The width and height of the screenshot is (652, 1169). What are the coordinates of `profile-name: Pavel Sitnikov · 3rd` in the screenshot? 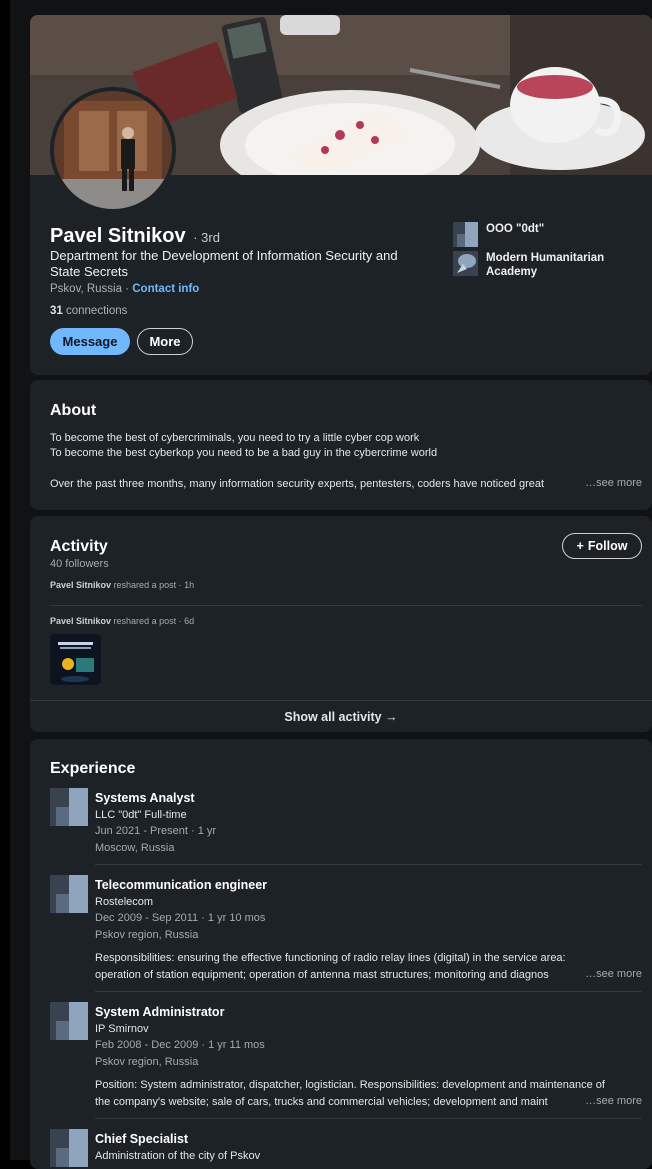 It's located at (135, 236).